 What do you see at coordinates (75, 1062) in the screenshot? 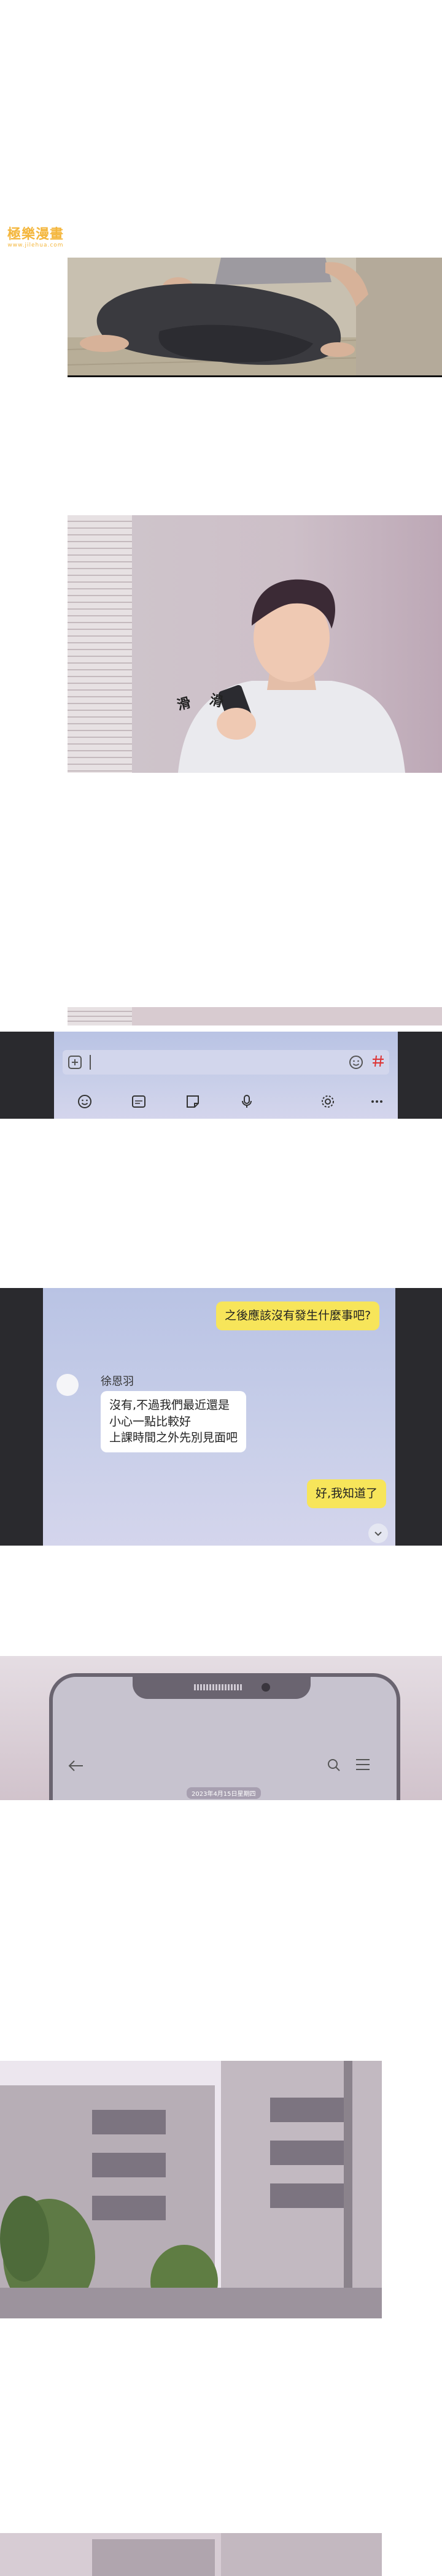
I see `plus-icon` at bounding box center [75, 1062].